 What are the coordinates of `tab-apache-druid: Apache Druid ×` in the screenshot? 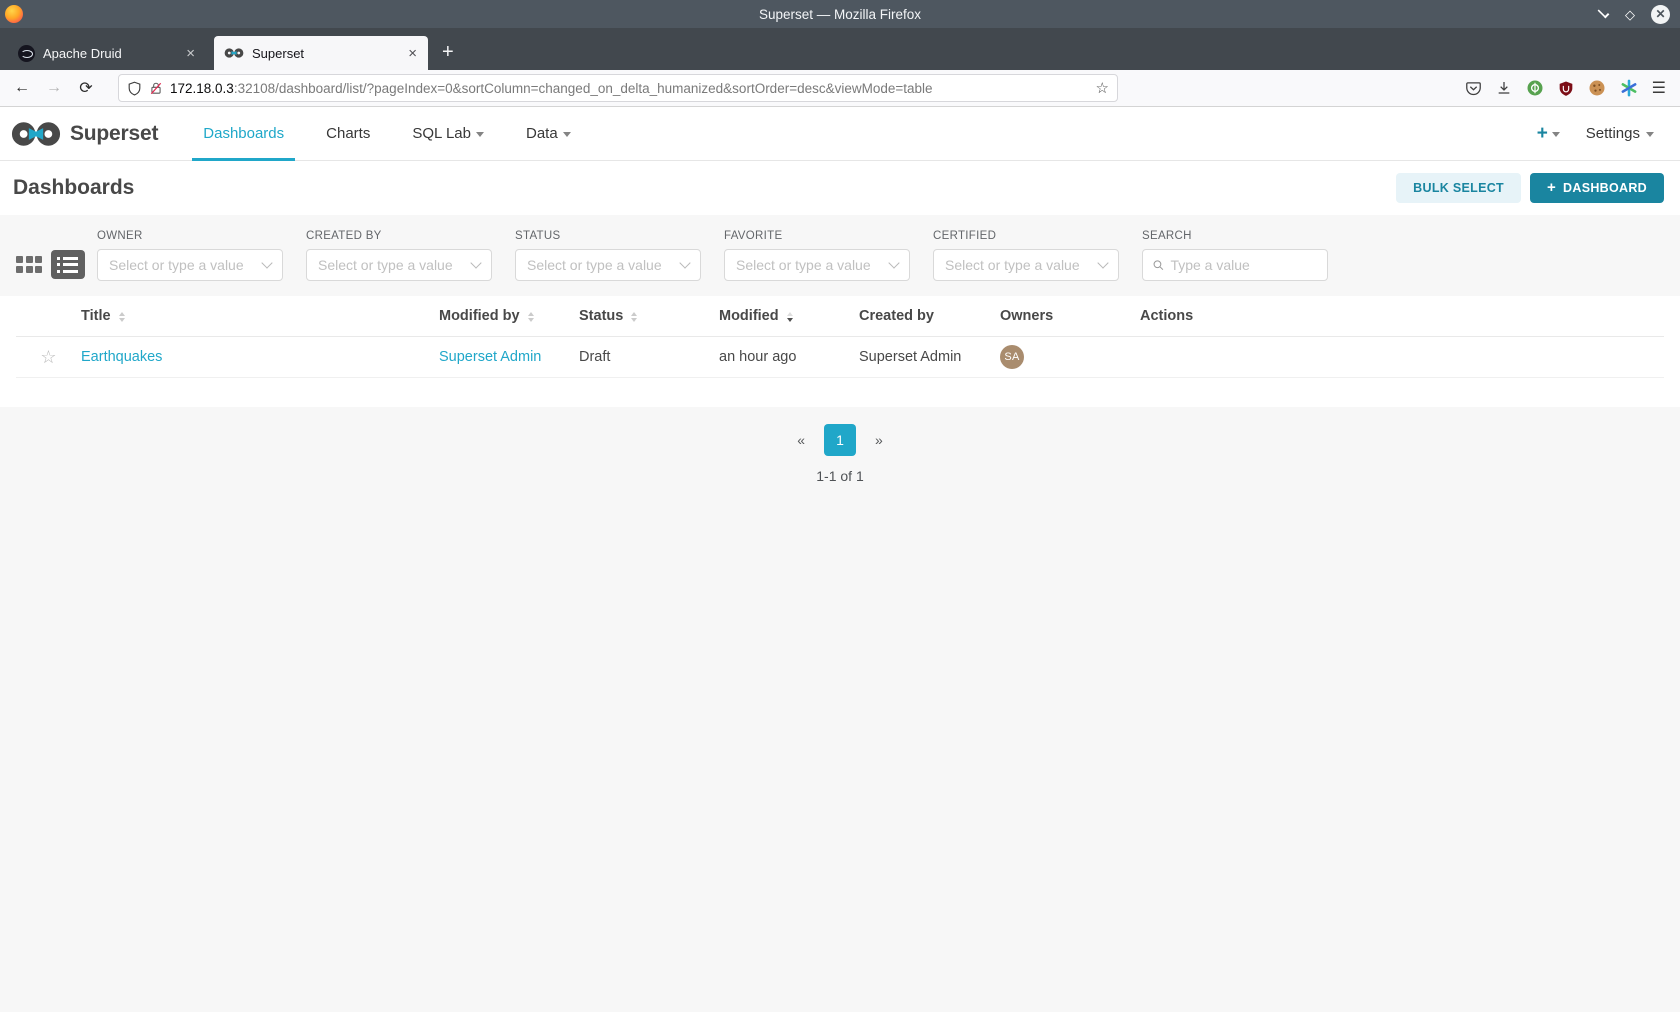 It's located at (107, 53).